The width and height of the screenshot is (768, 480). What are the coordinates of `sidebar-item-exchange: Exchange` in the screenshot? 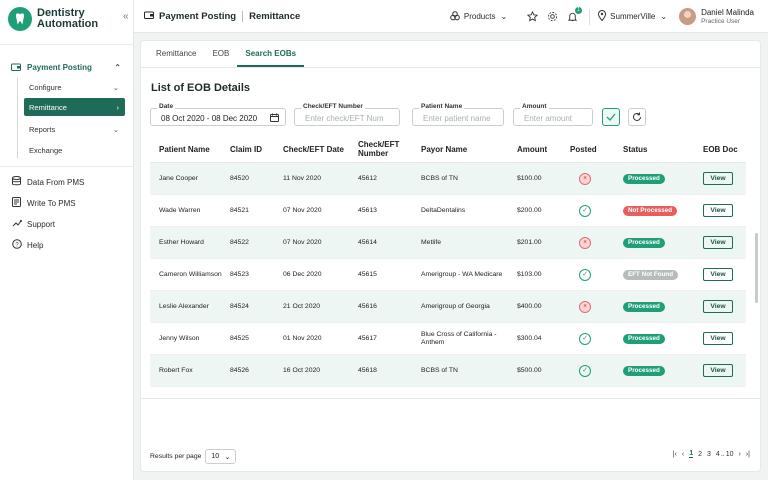 It's located at (74, 150).